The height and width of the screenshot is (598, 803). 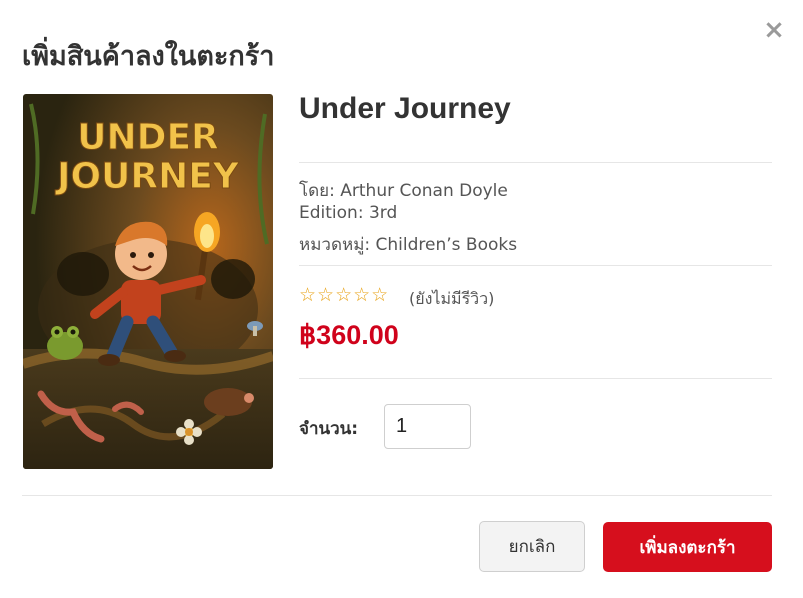 I want to click on review-count-text: (ยังไม่มีรีวิว), so click(x=452, y=298).